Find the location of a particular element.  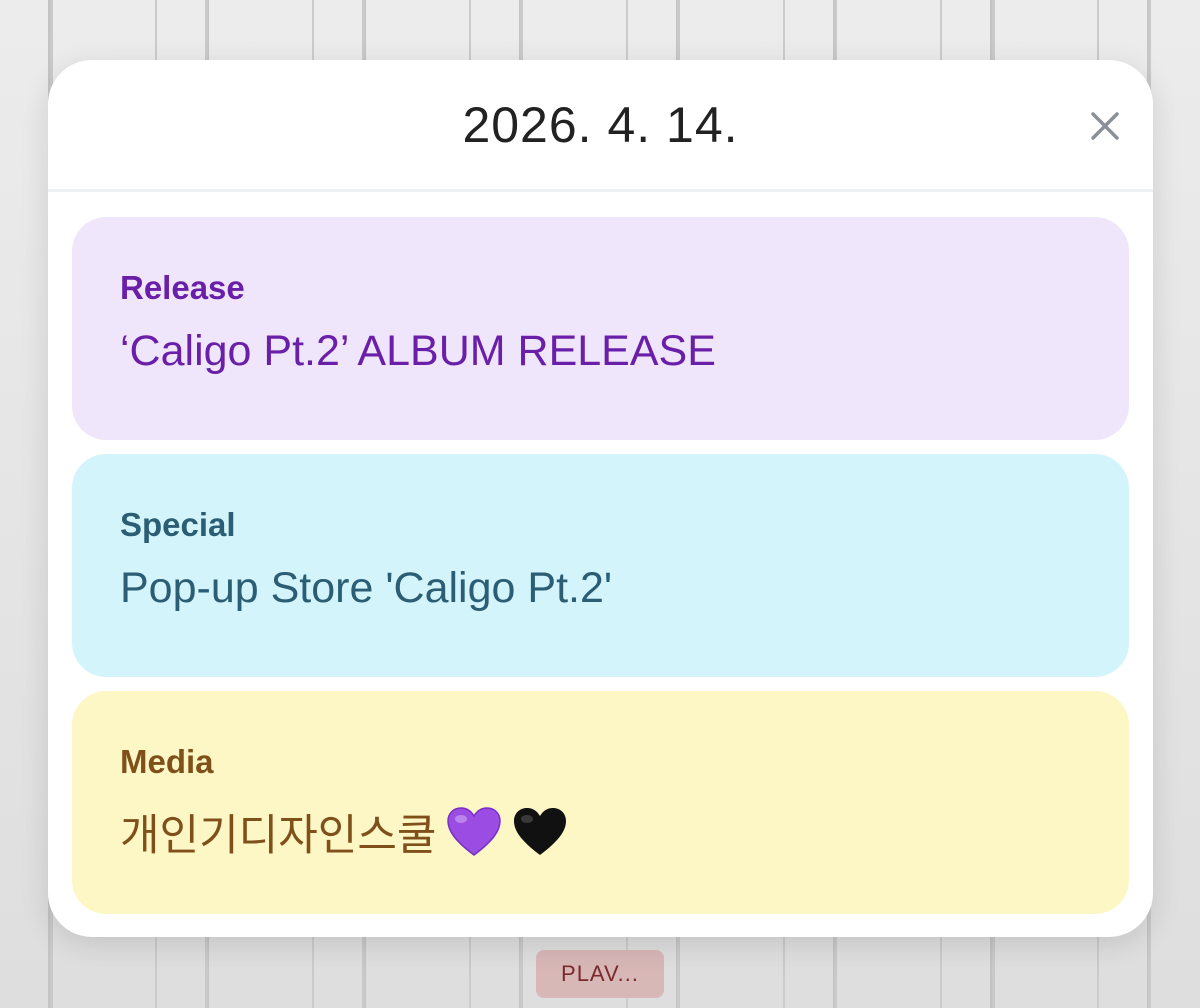

event-title: 개인기디자인스쿨 is located at coordinates (600, 832).